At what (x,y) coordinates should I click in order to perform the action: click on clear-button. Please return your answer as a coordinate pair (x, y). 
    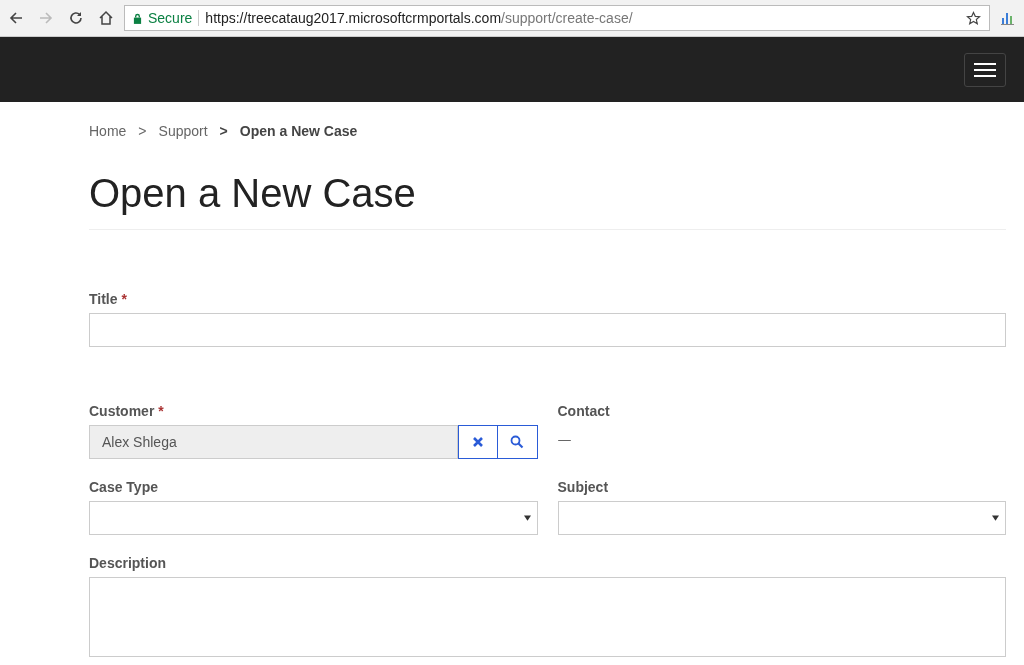
    Looking at the image, I should click on (477, 442).